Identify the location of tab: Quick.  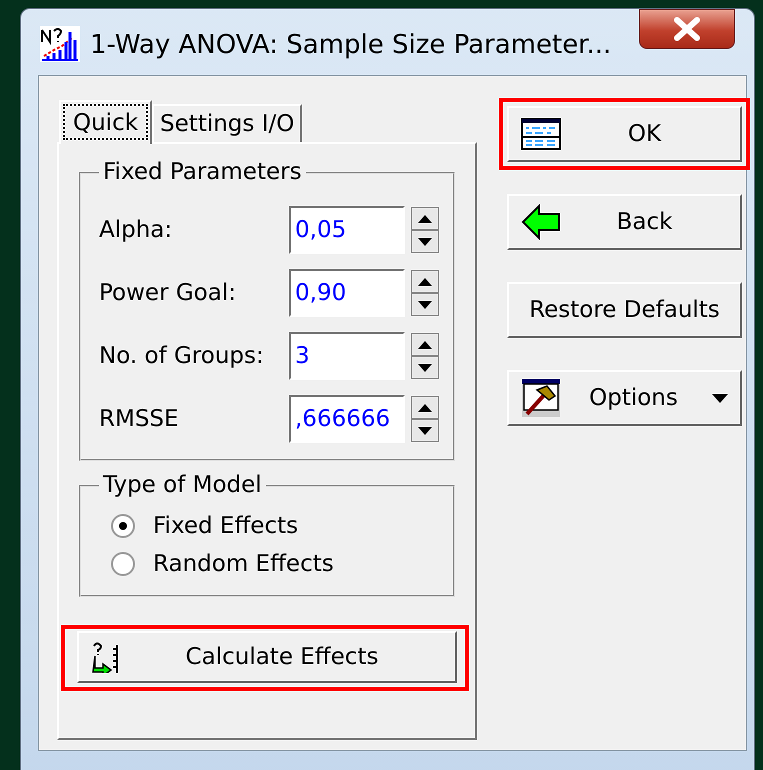
(105, 122).